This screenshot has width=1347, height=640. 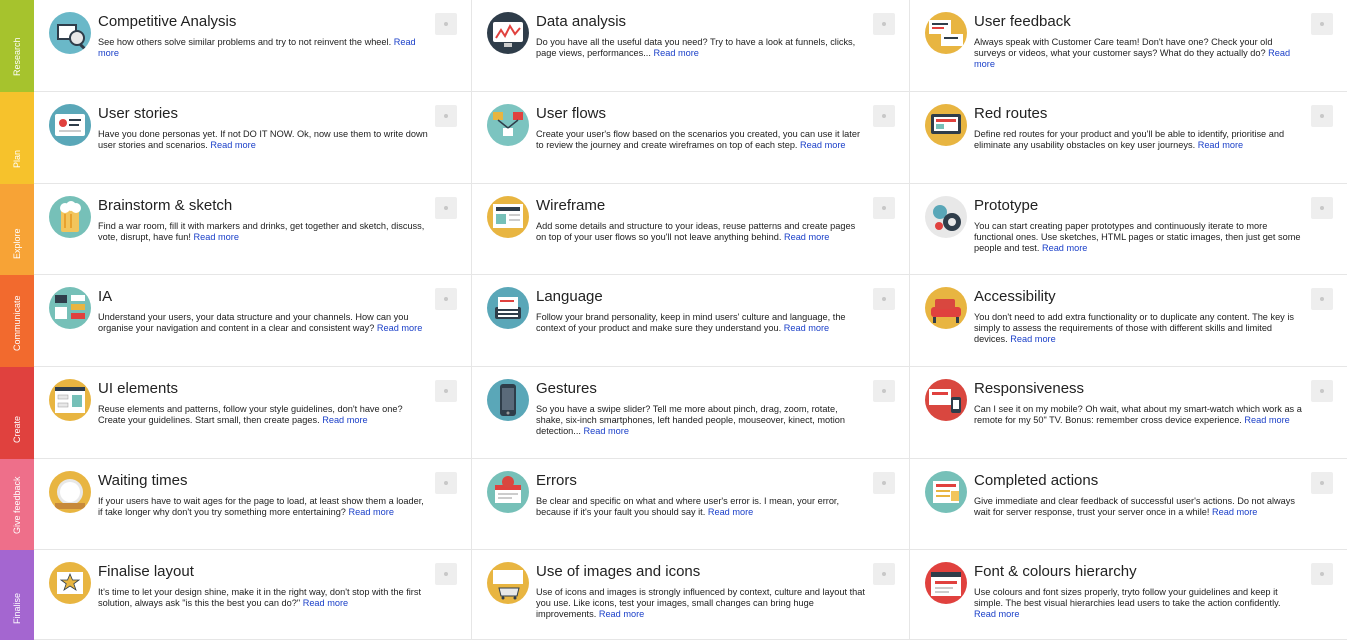 What do you see at coordinates (105, 296) in the screenshot?
I see `card-title: IA` at bounding box center [105, 296].